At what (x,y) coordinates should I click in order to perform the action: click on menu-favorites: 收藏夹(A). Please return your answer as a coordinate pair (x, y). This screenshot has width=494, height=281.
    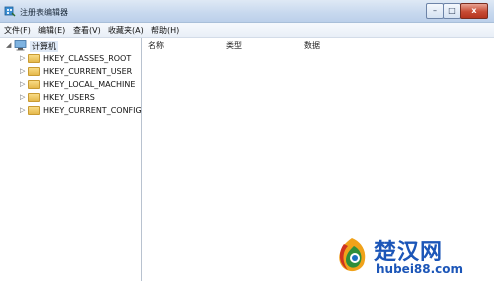
    Looking at the image, I should click on (126, 30).